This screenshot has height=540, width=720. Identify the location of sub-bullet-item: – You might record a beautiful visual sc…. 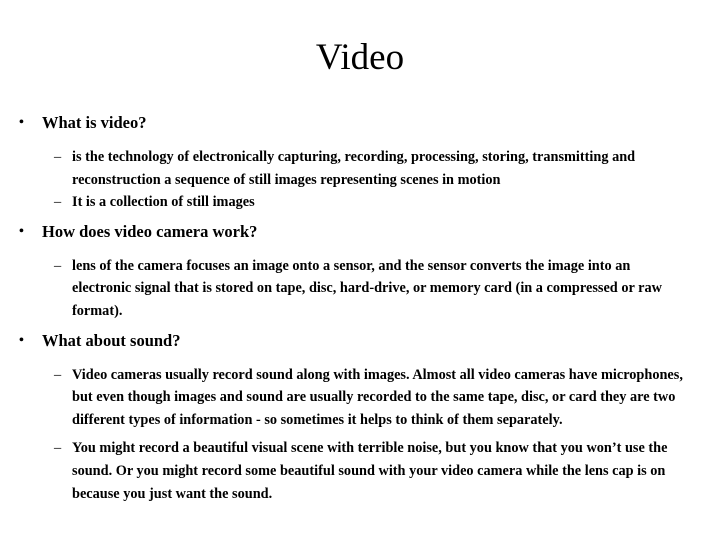
(360, 471).